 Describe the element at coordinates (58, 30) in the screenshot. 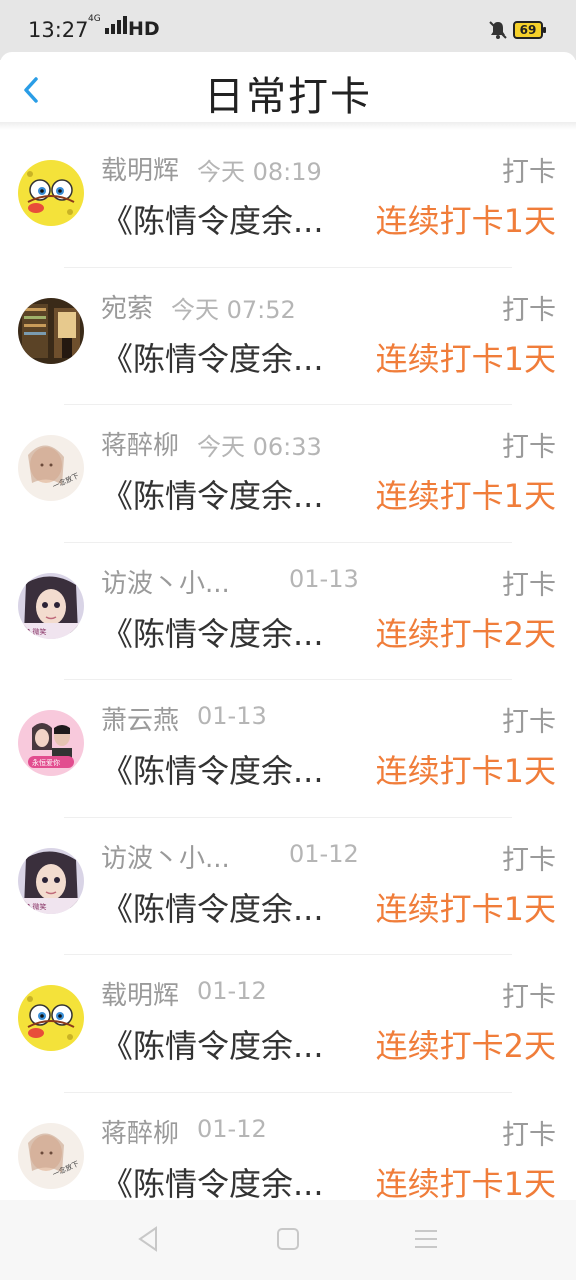

I see `status-time: 13:27` at that location.